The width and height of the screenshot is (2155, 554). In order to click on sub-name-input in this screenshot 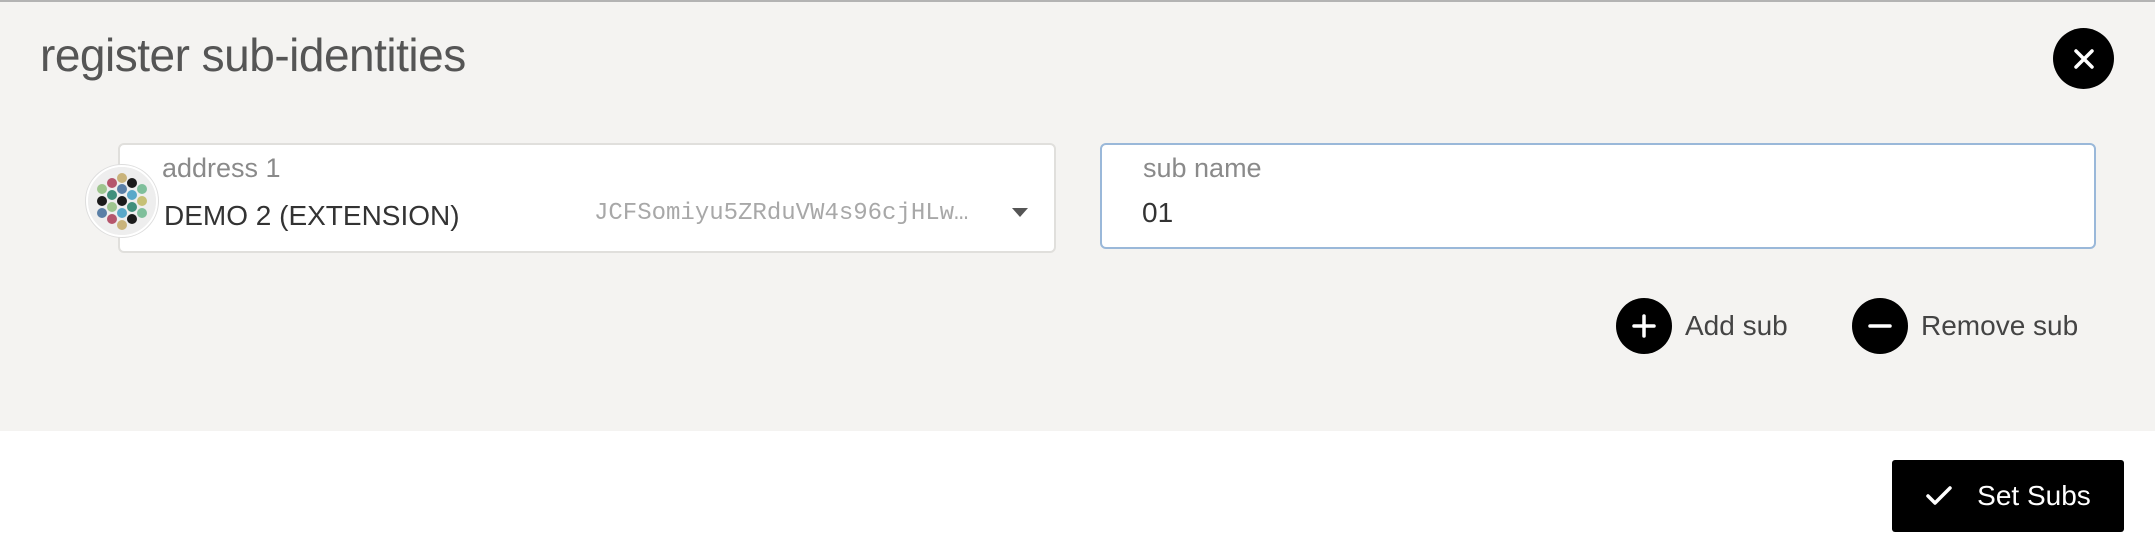, I will do `click(1592, 213)`.